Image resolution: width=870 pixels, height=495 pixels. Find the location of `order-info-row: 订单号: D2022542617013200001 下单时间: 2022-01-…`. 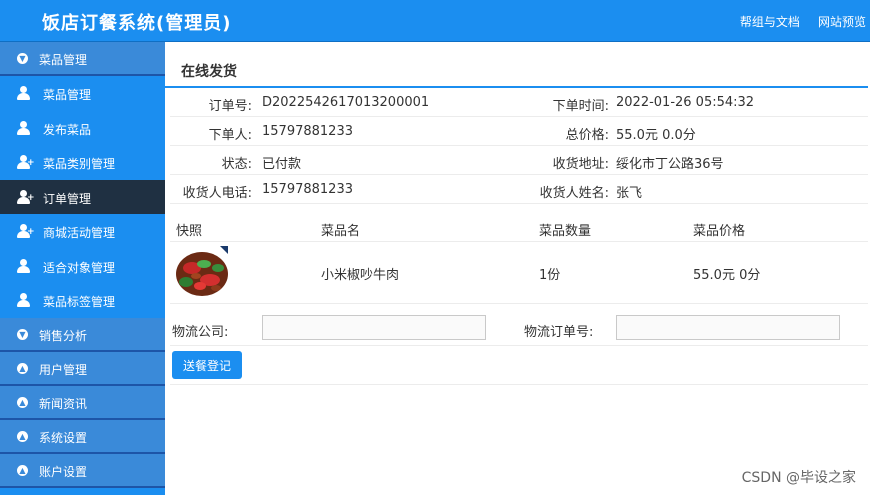

order-info-row: 订单号: D2022542617013200001 下单时间: 2022-01-… is located at coordinates (519, 102).